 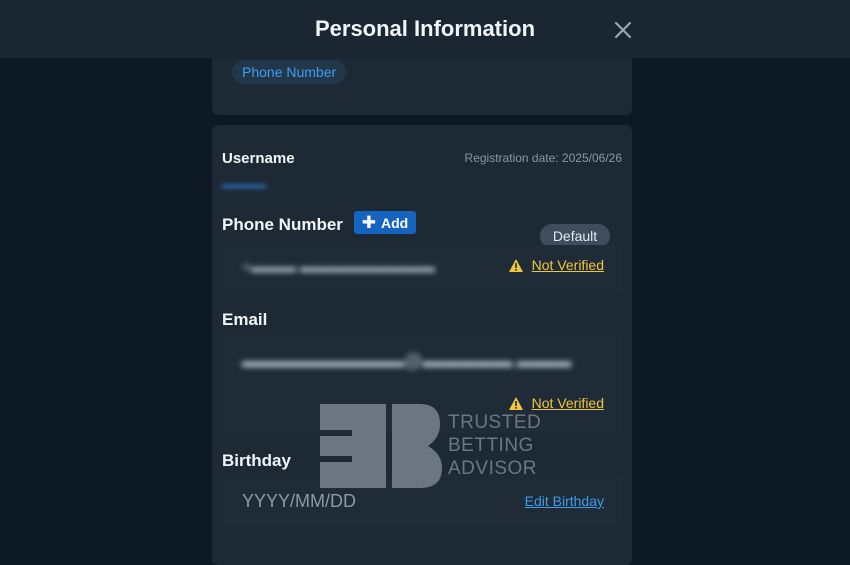 I want to click on registration-date: Registration date: 2025/06/26, so click(x=543, y=158).